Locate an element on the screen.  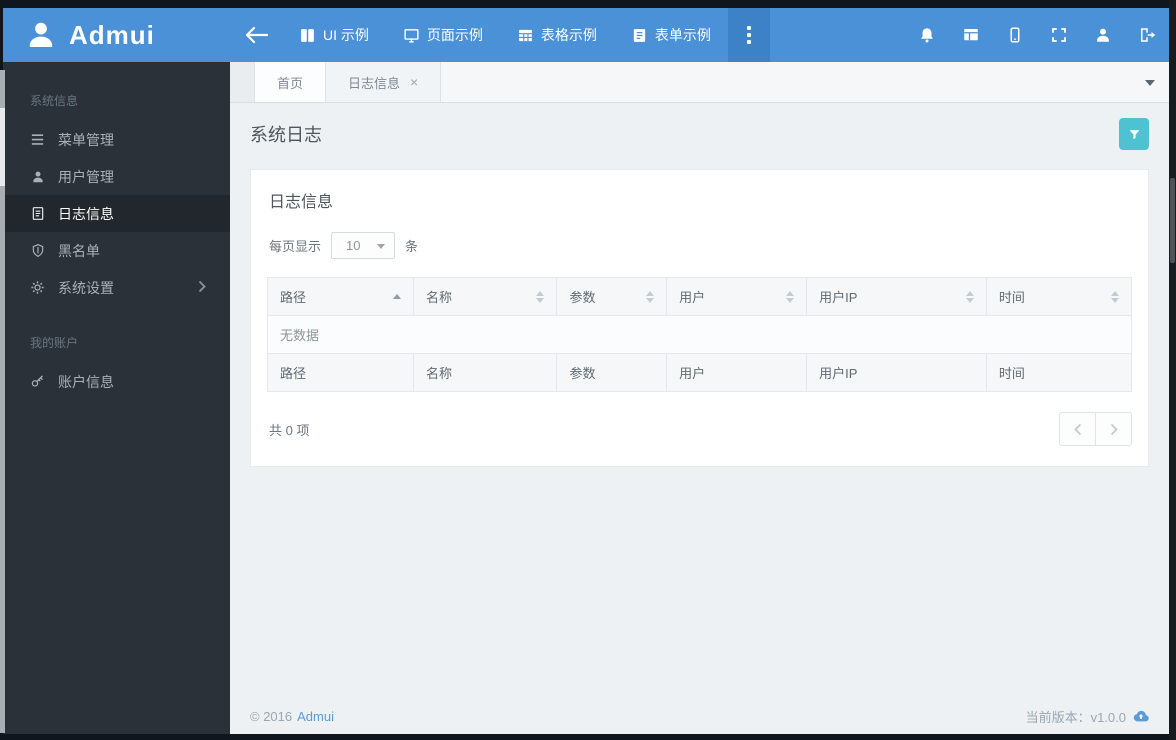
col-label: 用户IP is located at coordinates (838, 297).